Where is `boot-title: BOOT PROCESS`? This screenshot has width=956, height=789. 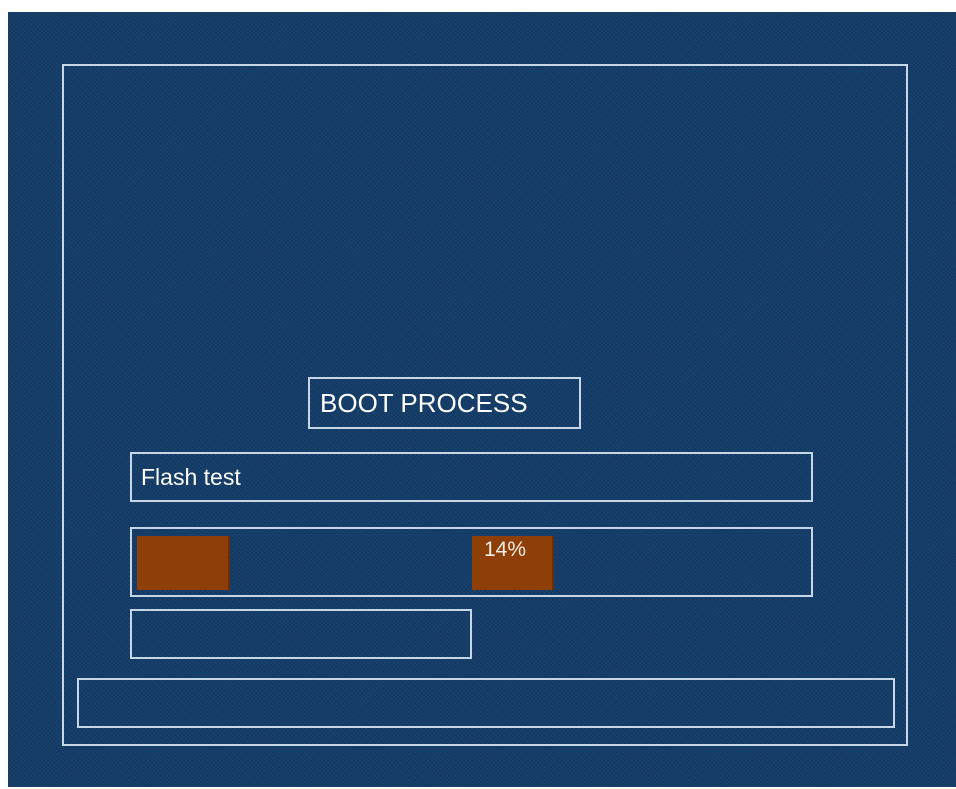 boot-title: BOOT PROCESS is located at coordinates (444, 403).